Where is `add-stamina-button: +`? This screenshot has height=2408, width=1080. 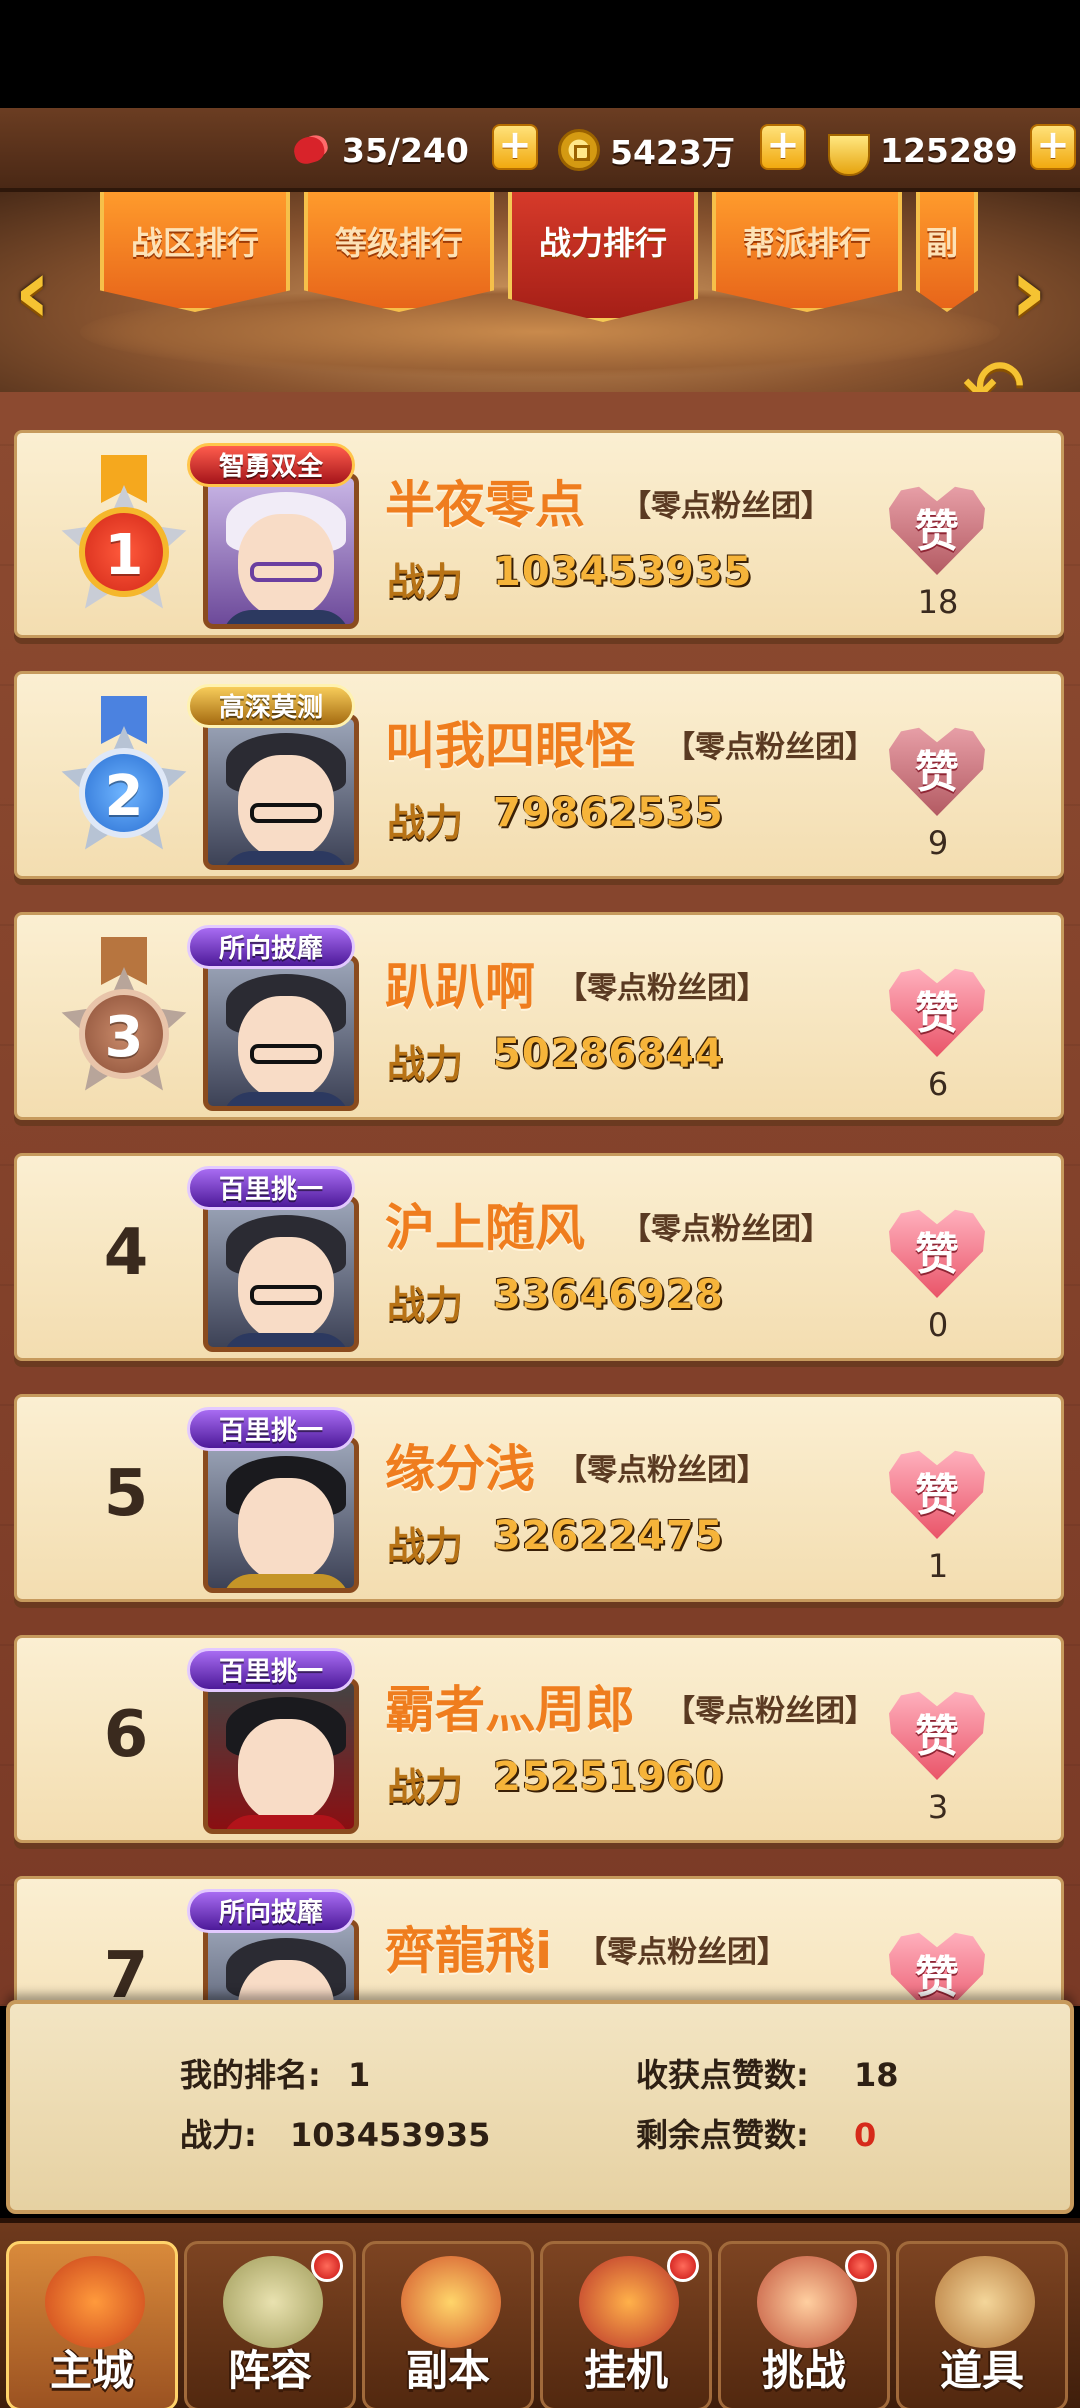 add-stamina-button: + is located at coordinates (515, 147).